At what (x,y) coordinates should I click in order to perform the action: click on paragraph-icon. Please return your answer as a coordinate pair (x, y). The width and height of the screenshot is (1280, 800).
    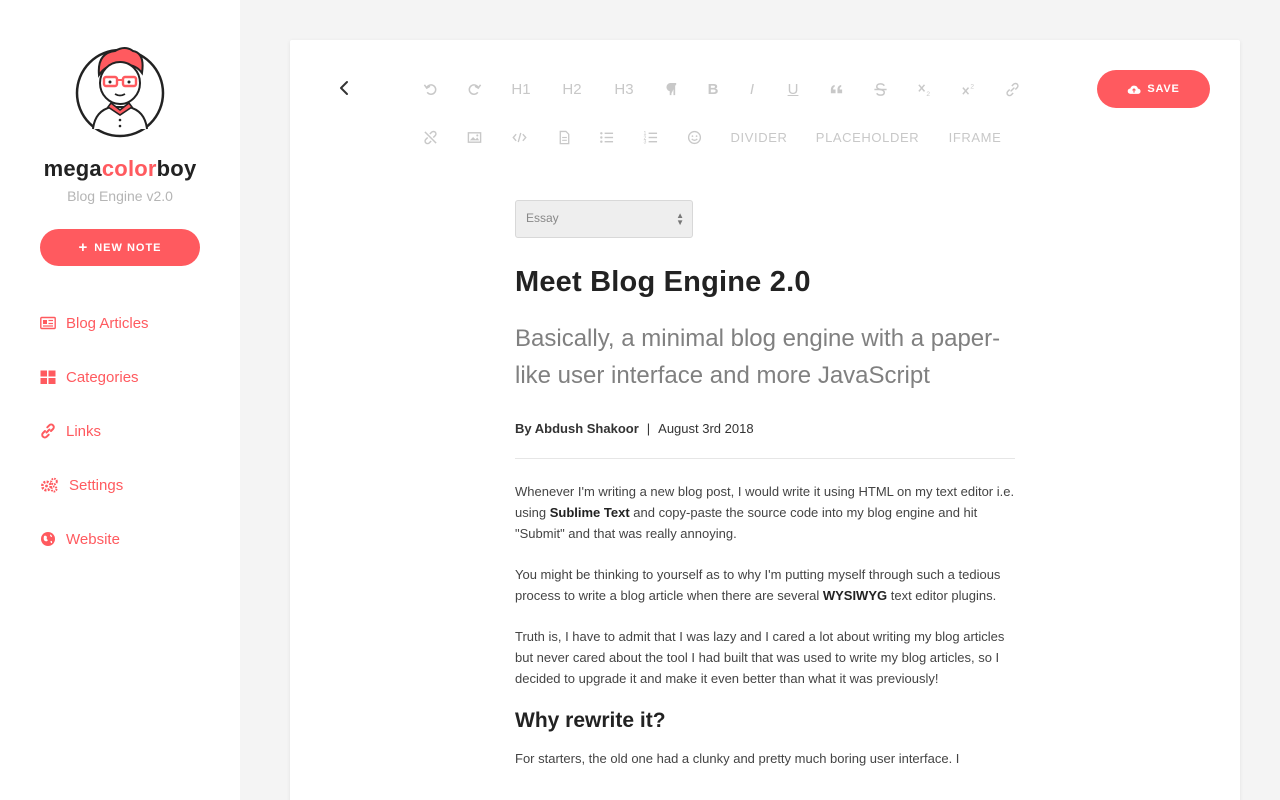
    Looking at the image, I should click on (671, 89).